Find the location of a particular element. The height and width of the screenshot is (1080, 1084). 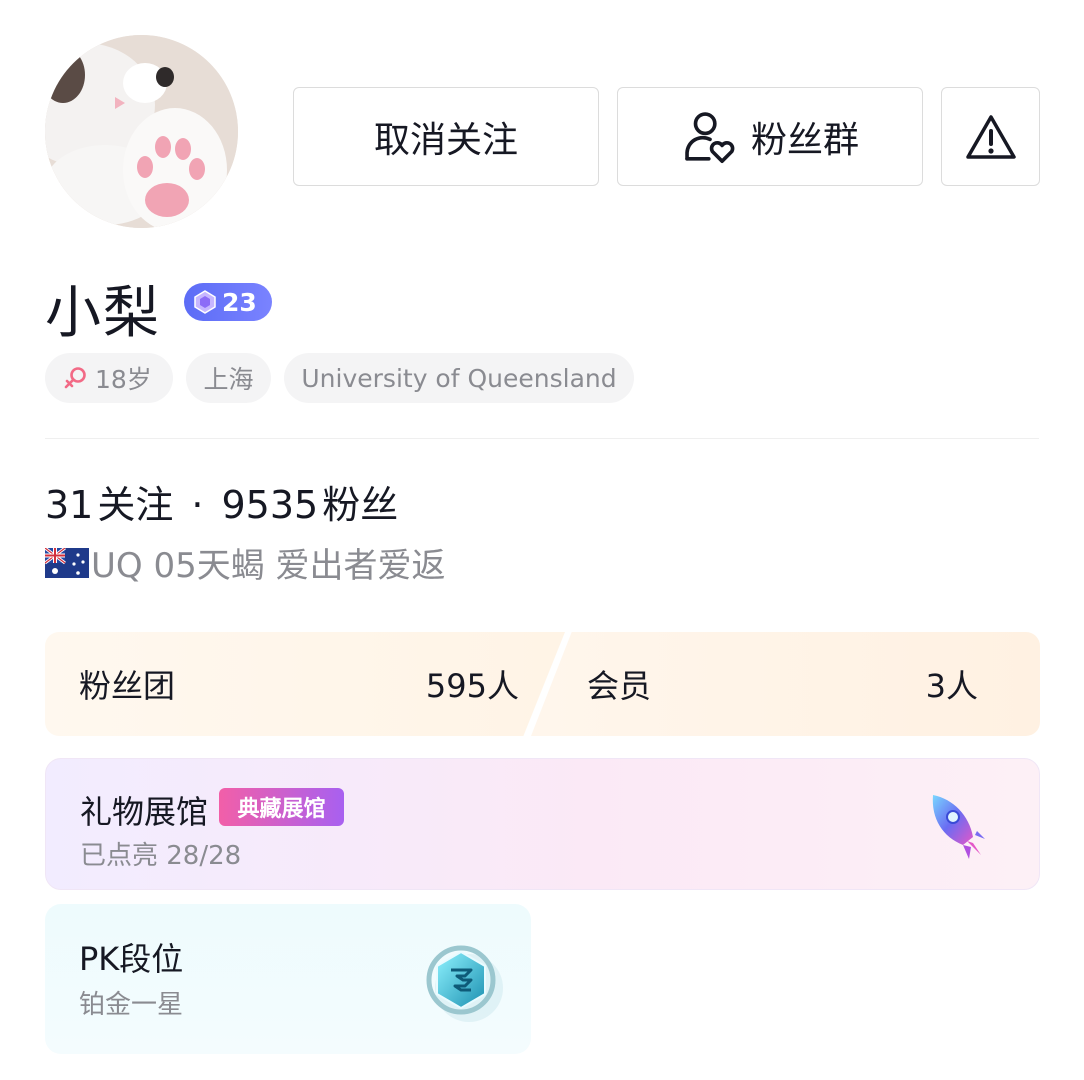

avatar is located at coordinates (141, 131).